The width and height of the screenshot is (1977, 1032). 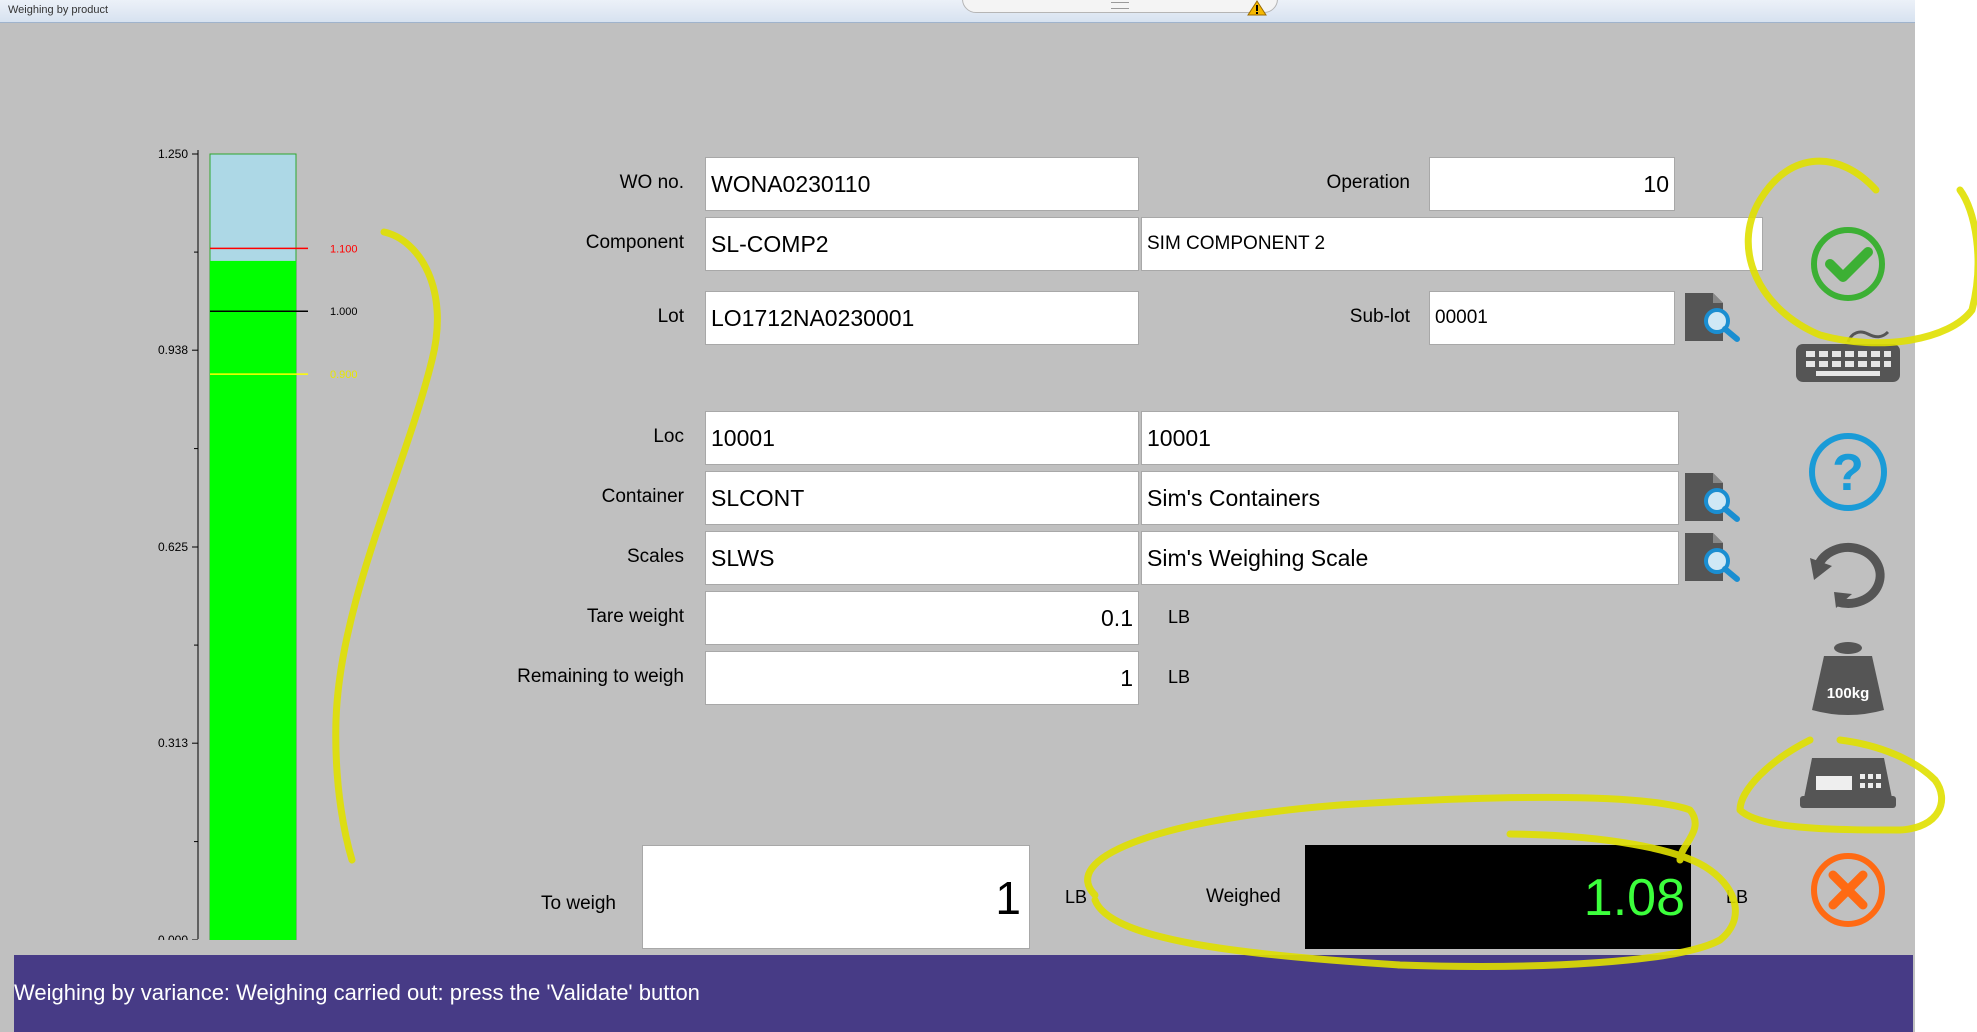 I want to click on tare-weight-label: Tare weight, so click(x=635, y=616).